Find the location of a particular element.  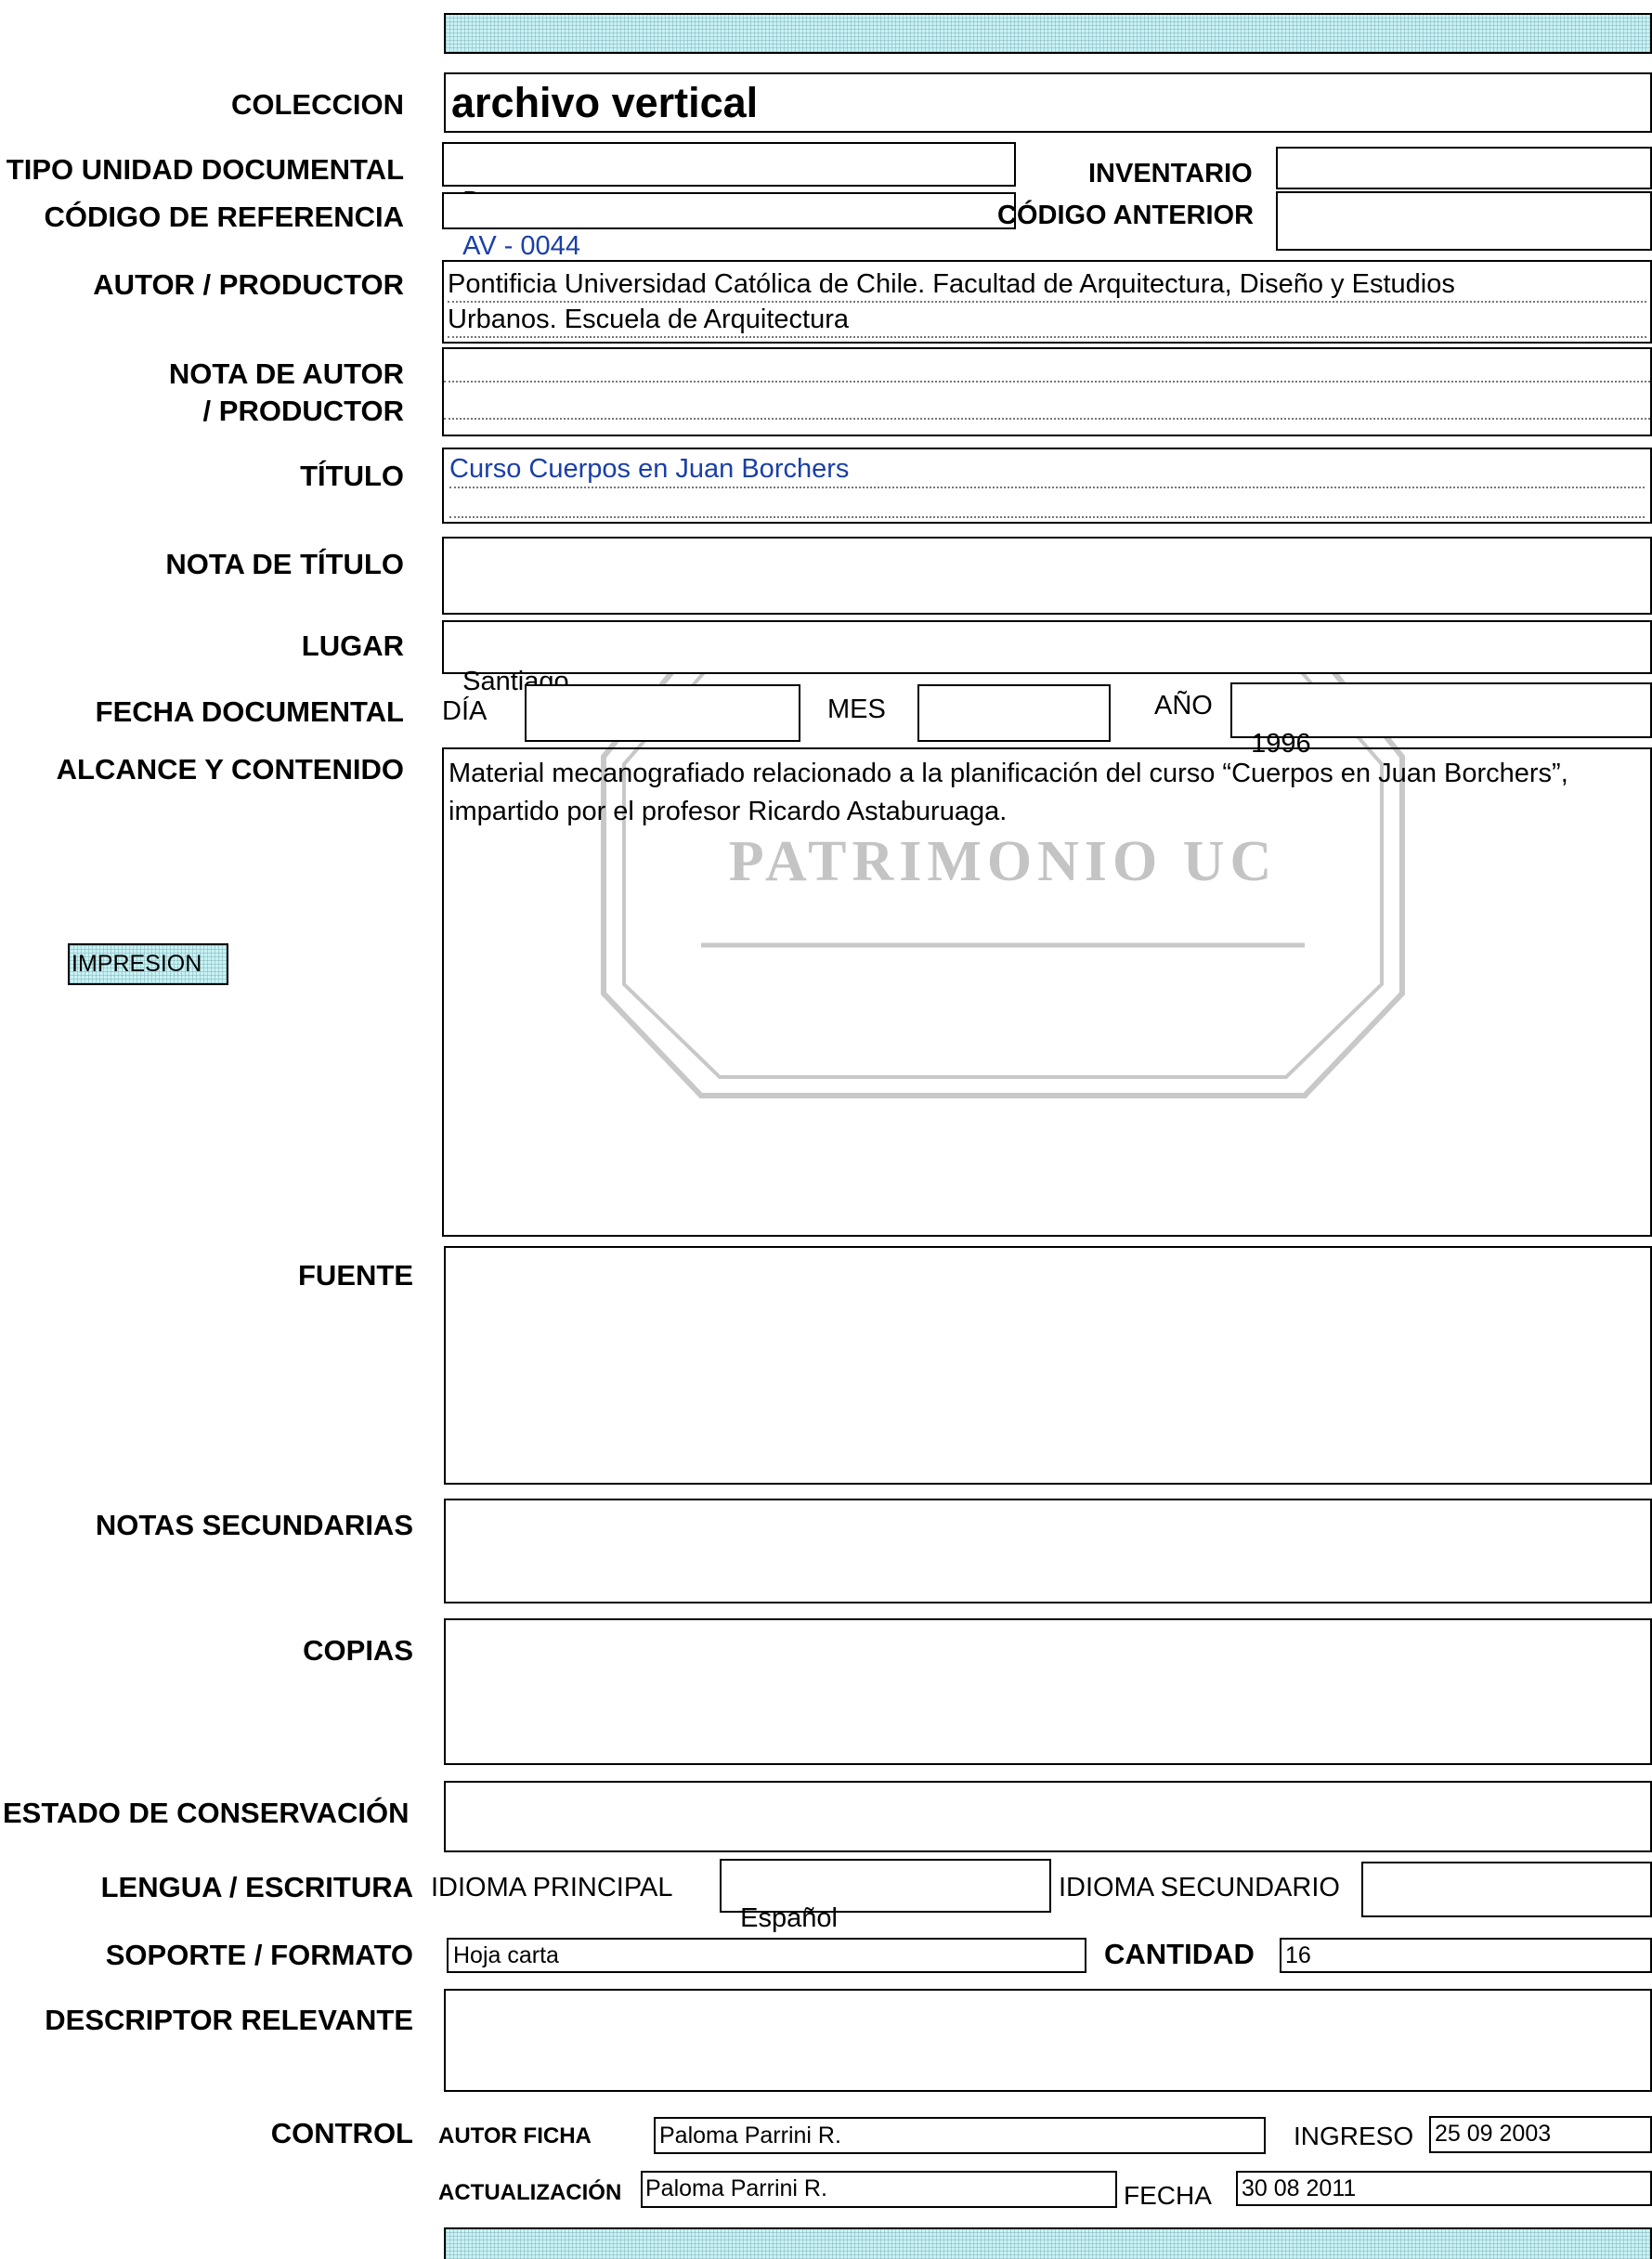

fecha-control-label: FECHA is located at coordinates (1168, 2195).